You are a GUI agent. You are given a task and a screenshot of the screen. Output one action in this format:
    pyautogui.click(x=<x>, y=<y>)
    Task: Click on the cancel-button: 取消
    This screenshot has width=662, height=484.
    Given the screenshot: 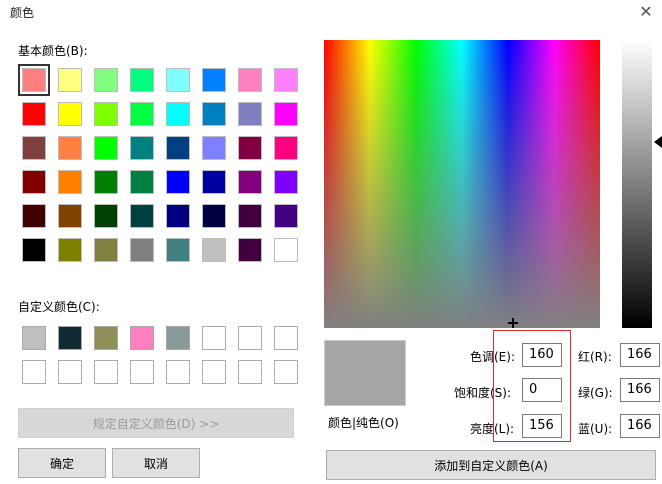 What is the action you would take?
    pyautogui.click(x=156, y=463)
    